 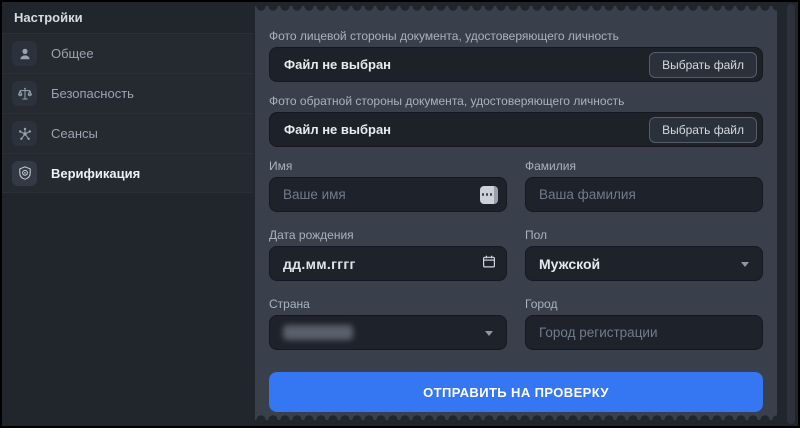 I want to click on sidebar-item-label: Сеансы, so click(x=74, y=133).